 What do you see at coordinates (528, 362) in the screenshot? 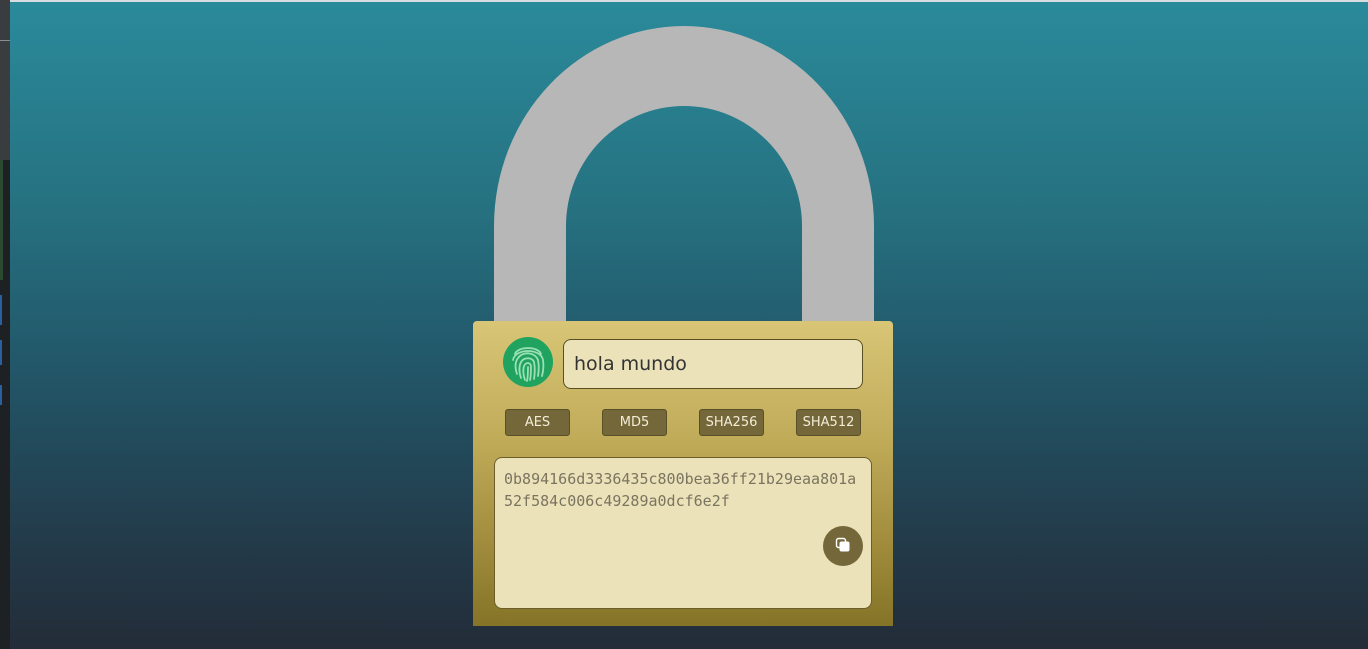
I see `fingerprint-icon` at bounding box center [528, 362].